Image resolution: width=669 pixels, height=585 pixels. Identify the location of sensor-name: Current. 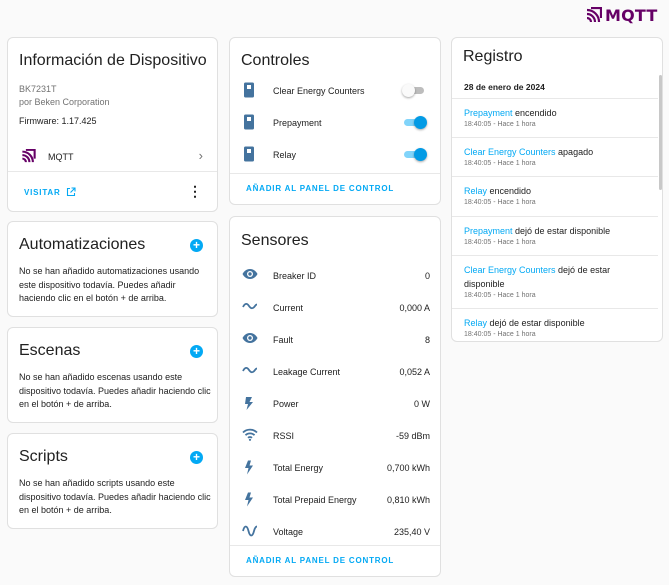
(288, 308).